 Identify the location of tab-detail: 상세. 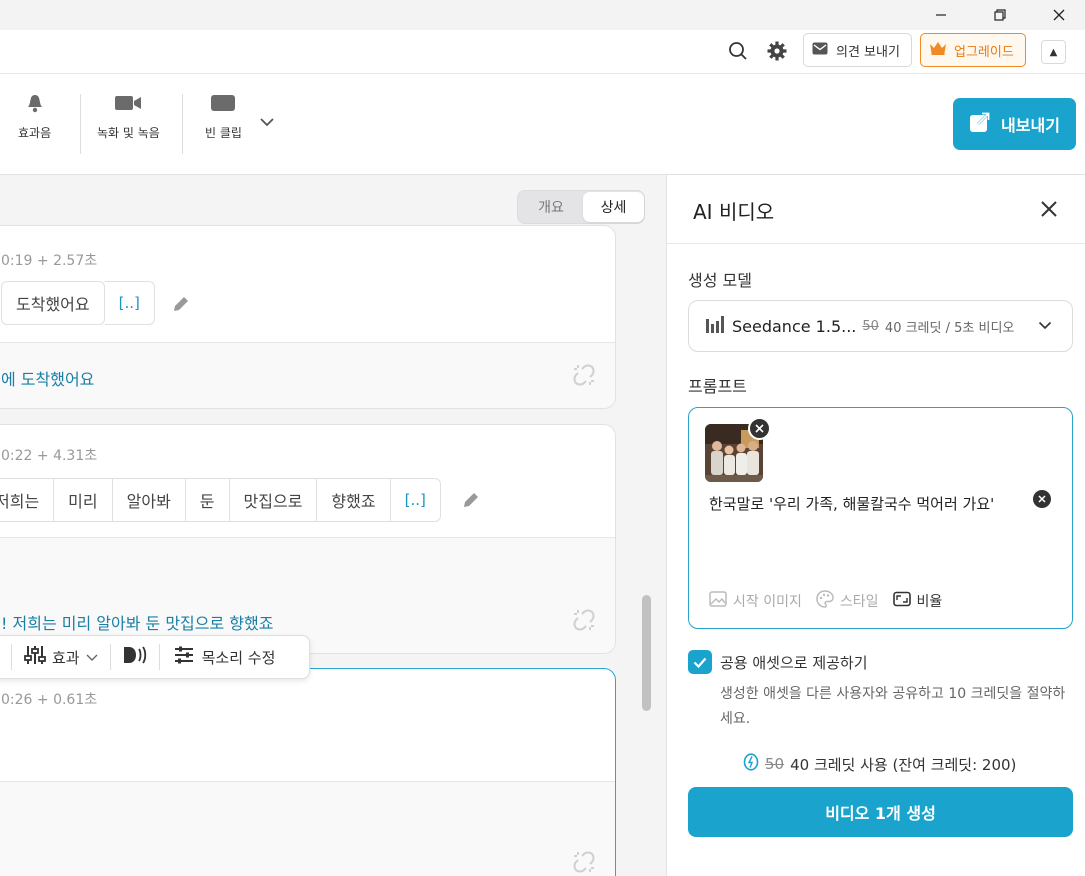
(613, 207).